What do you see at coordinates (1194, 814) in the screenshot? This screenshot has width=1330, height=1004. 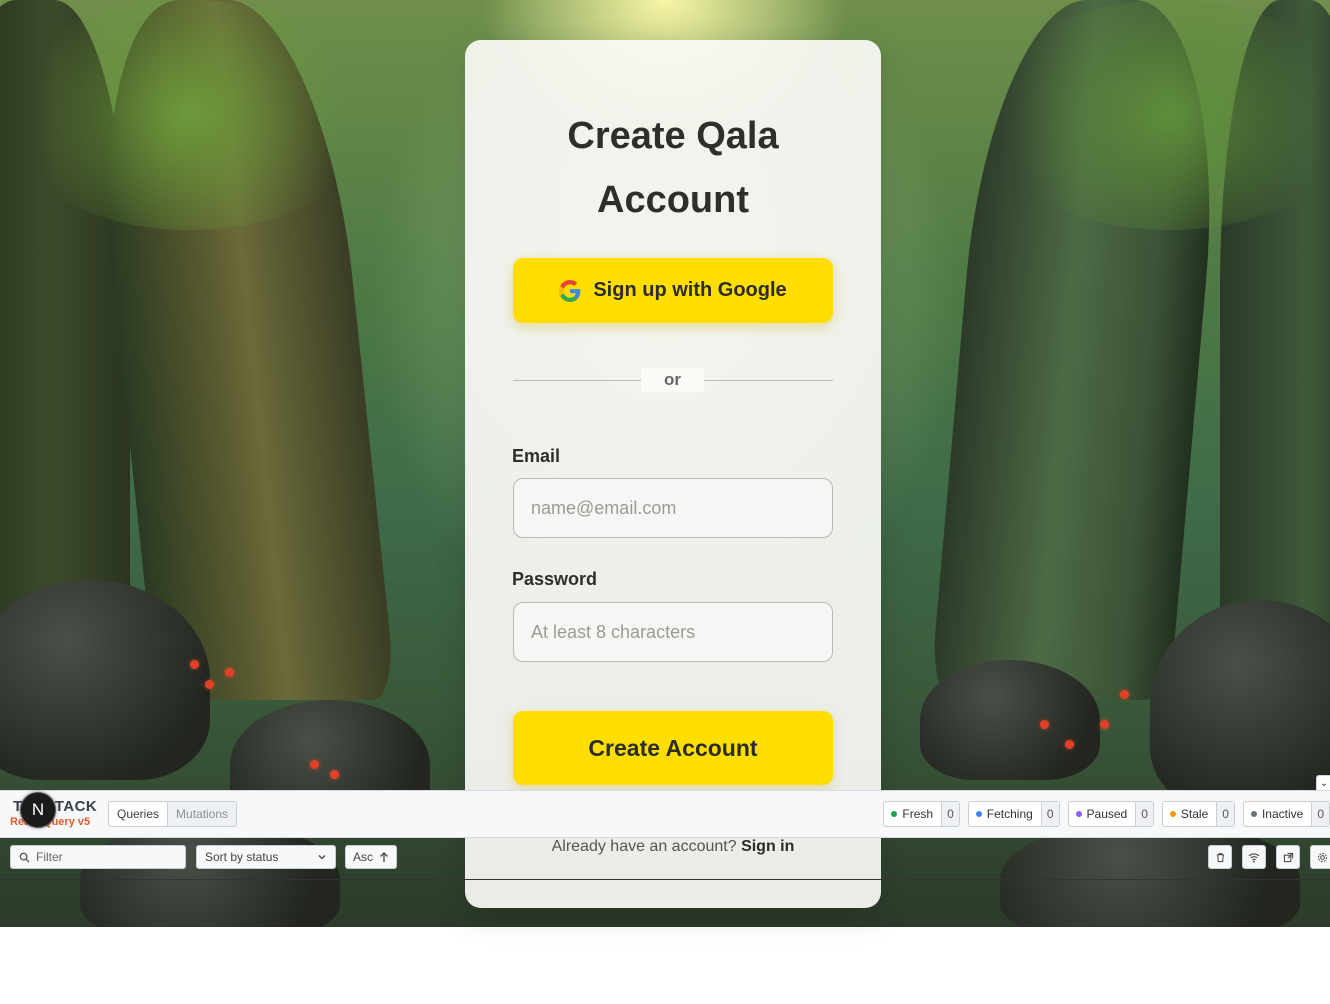 I see `status-label: Stale` at bounding box center [1194, 814].